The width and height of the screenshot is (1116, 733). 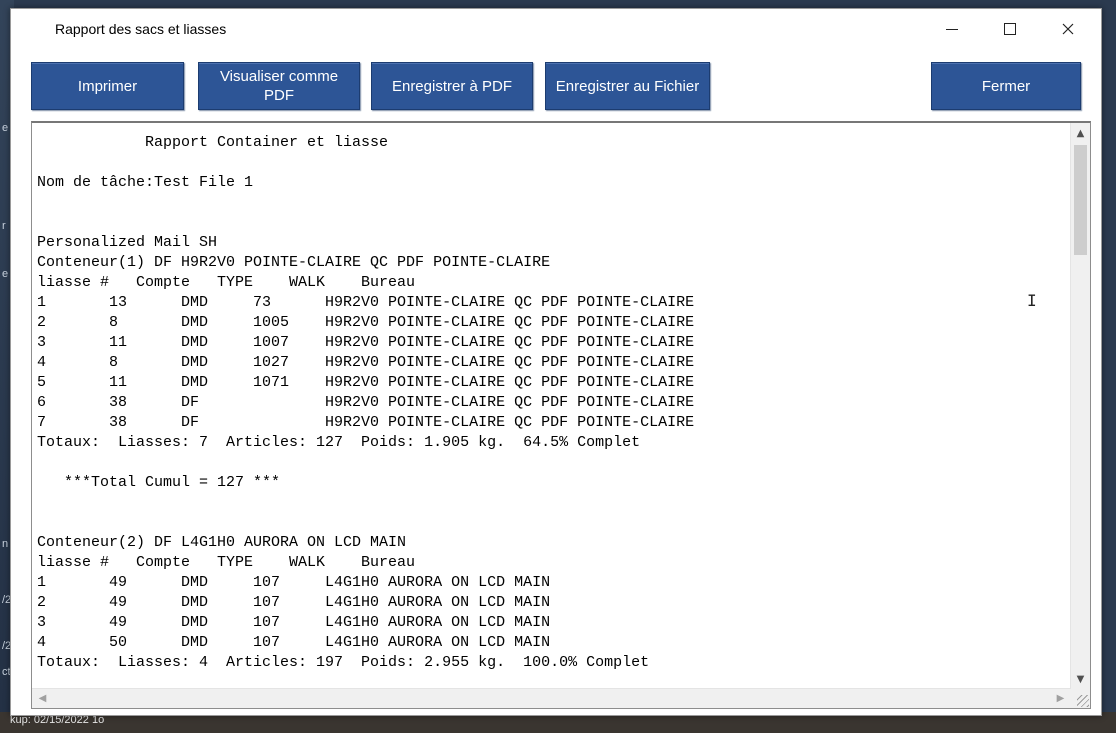 I want to click on maximize-button, so click(x=1010, y=29).